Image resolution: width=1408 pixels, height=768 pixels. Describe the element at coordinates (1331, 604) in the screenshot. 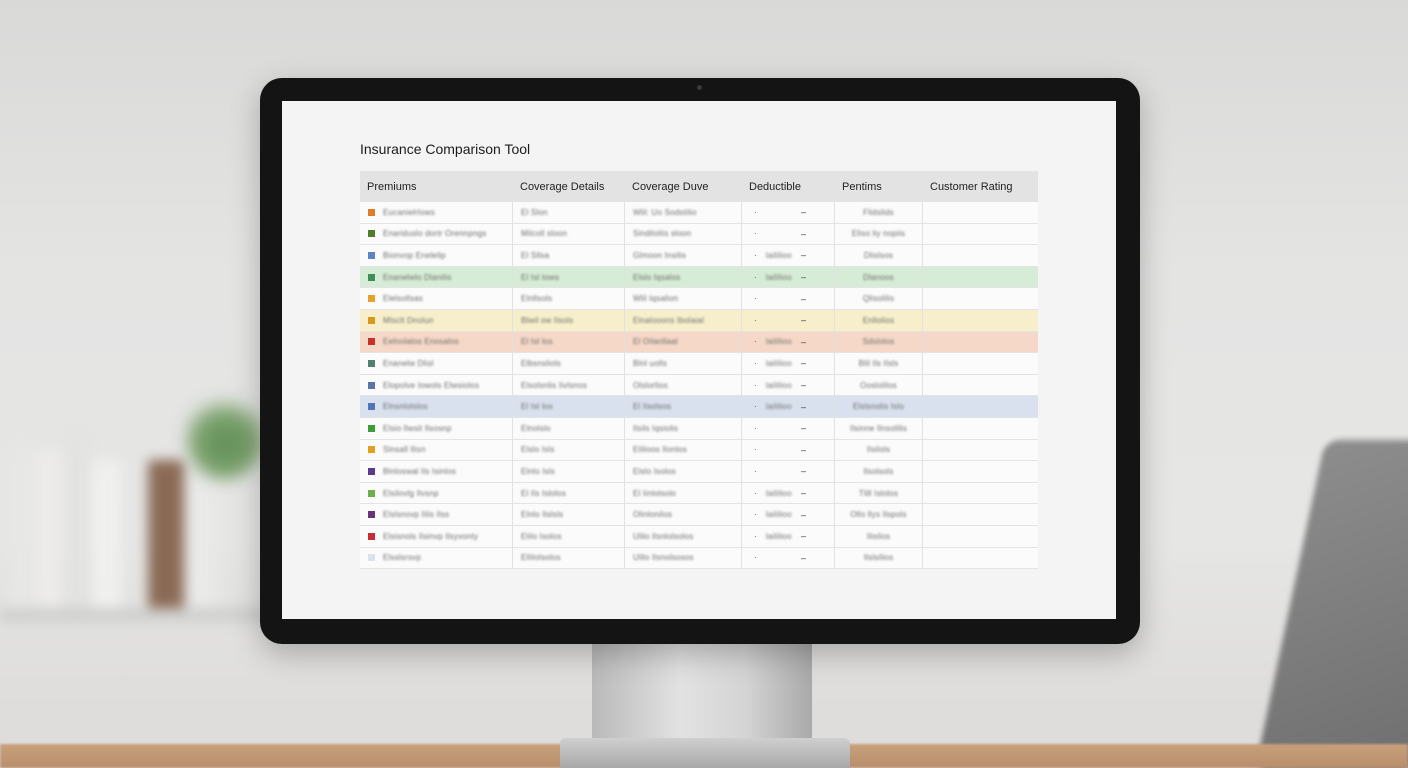

I see `laptop` at that location.